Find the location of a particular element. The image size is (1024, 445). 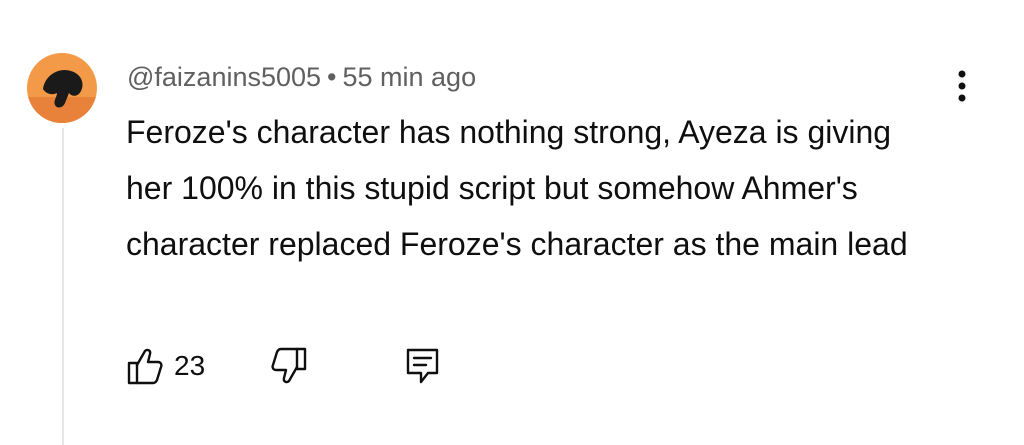

more-vertical-icon is located at coordinates (962, 86).